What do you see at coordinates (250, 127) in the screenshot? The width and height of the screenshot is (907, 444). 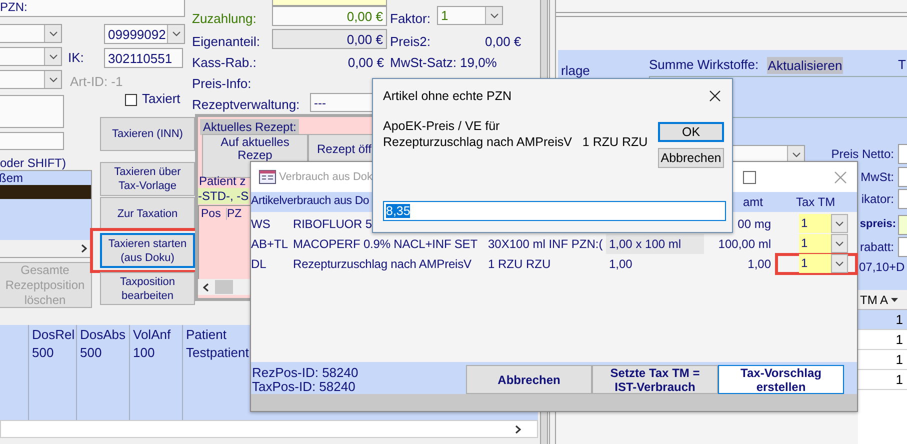 I see `section-title: Aktuelles Rezept:` at bounding box center [250, 127].